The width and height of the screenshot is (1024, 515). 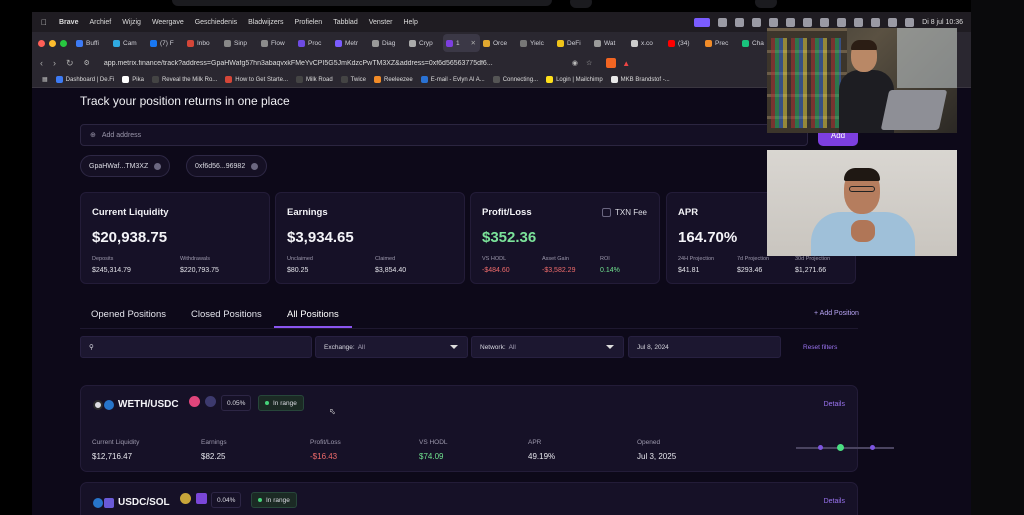 I want to click on browser-tab: Sinp, so click(x=239, y=43).